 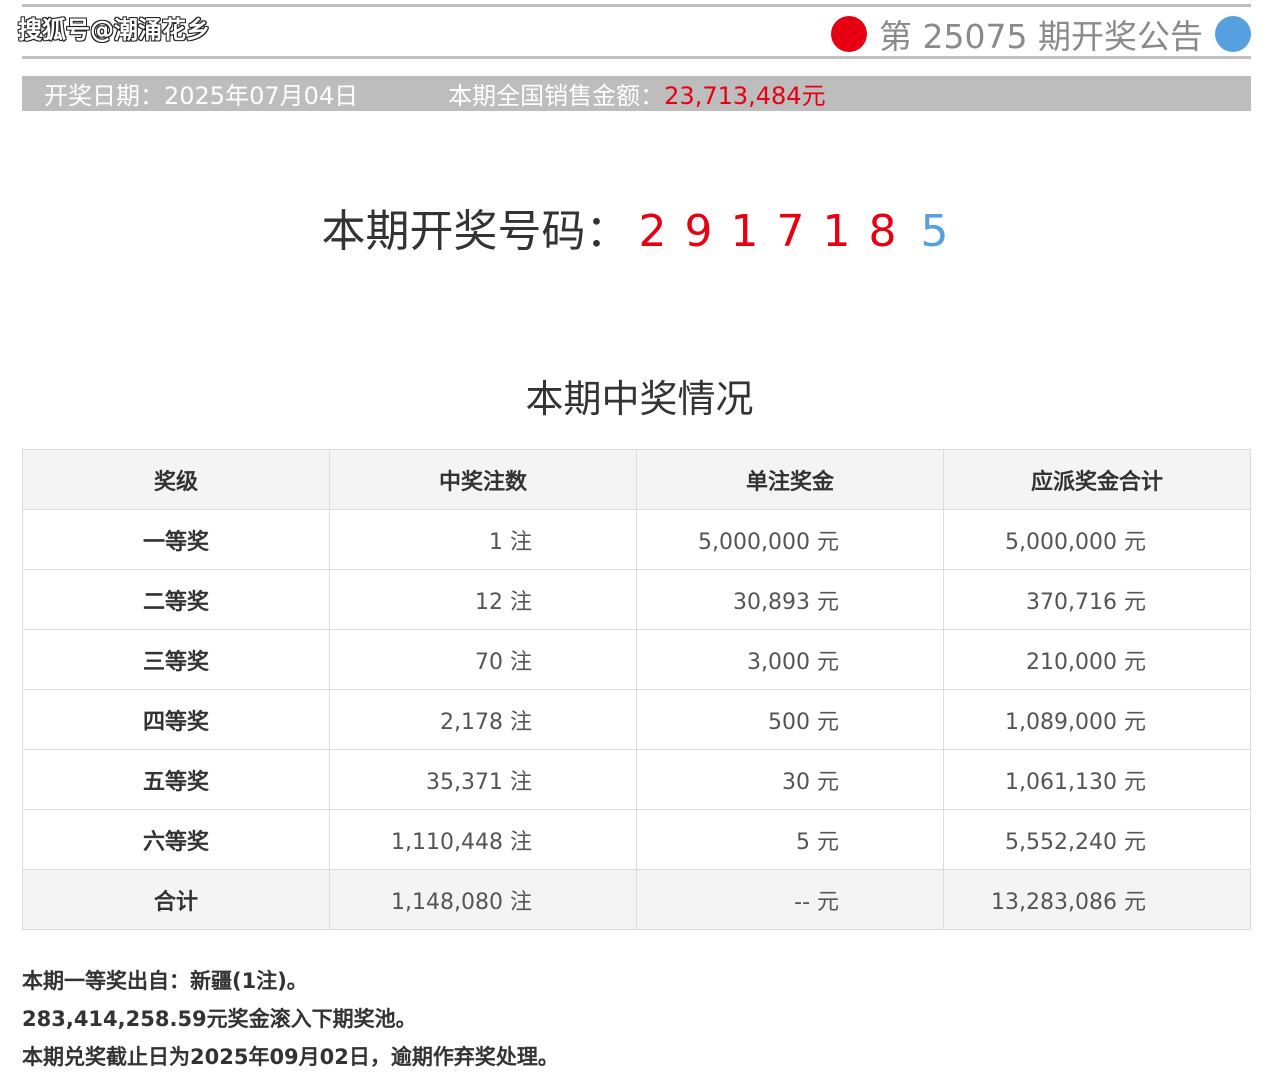 I want to click on sales-amount: 本期全国销售金额：23,713,484元, so click(x=636, y=93).